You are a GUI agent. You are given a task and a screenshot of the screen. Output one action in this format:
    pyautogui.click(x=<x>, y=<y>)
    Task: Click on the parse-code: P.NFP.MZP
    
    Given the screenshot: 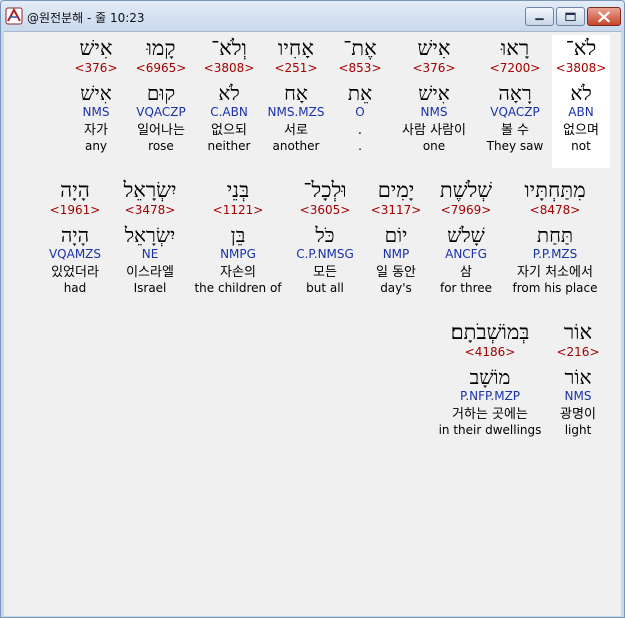 What is the action you would take?
    pyautogui.click(x=490, y=396)
    